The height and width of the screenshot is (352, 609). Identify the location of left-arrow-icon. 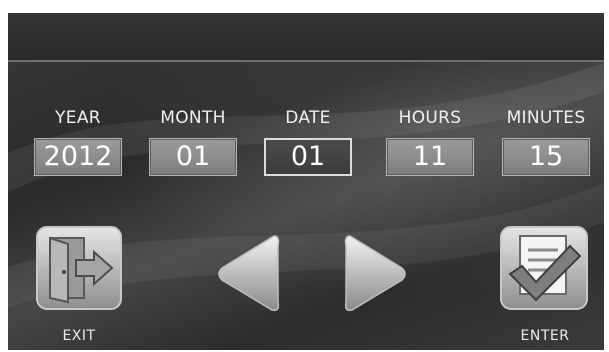
(249, 273).